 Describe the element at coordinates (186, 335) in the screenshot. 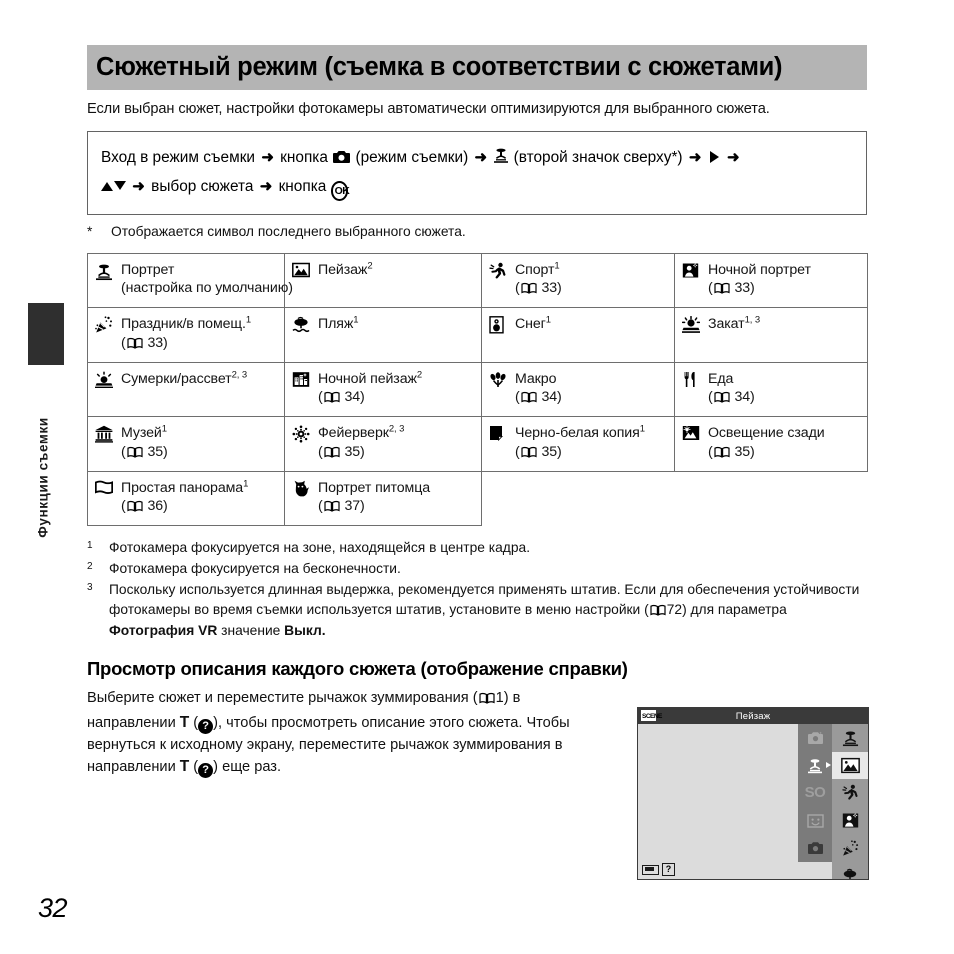

I see `scene-cell: Праздник/в помещ.1( 33)` at that location.